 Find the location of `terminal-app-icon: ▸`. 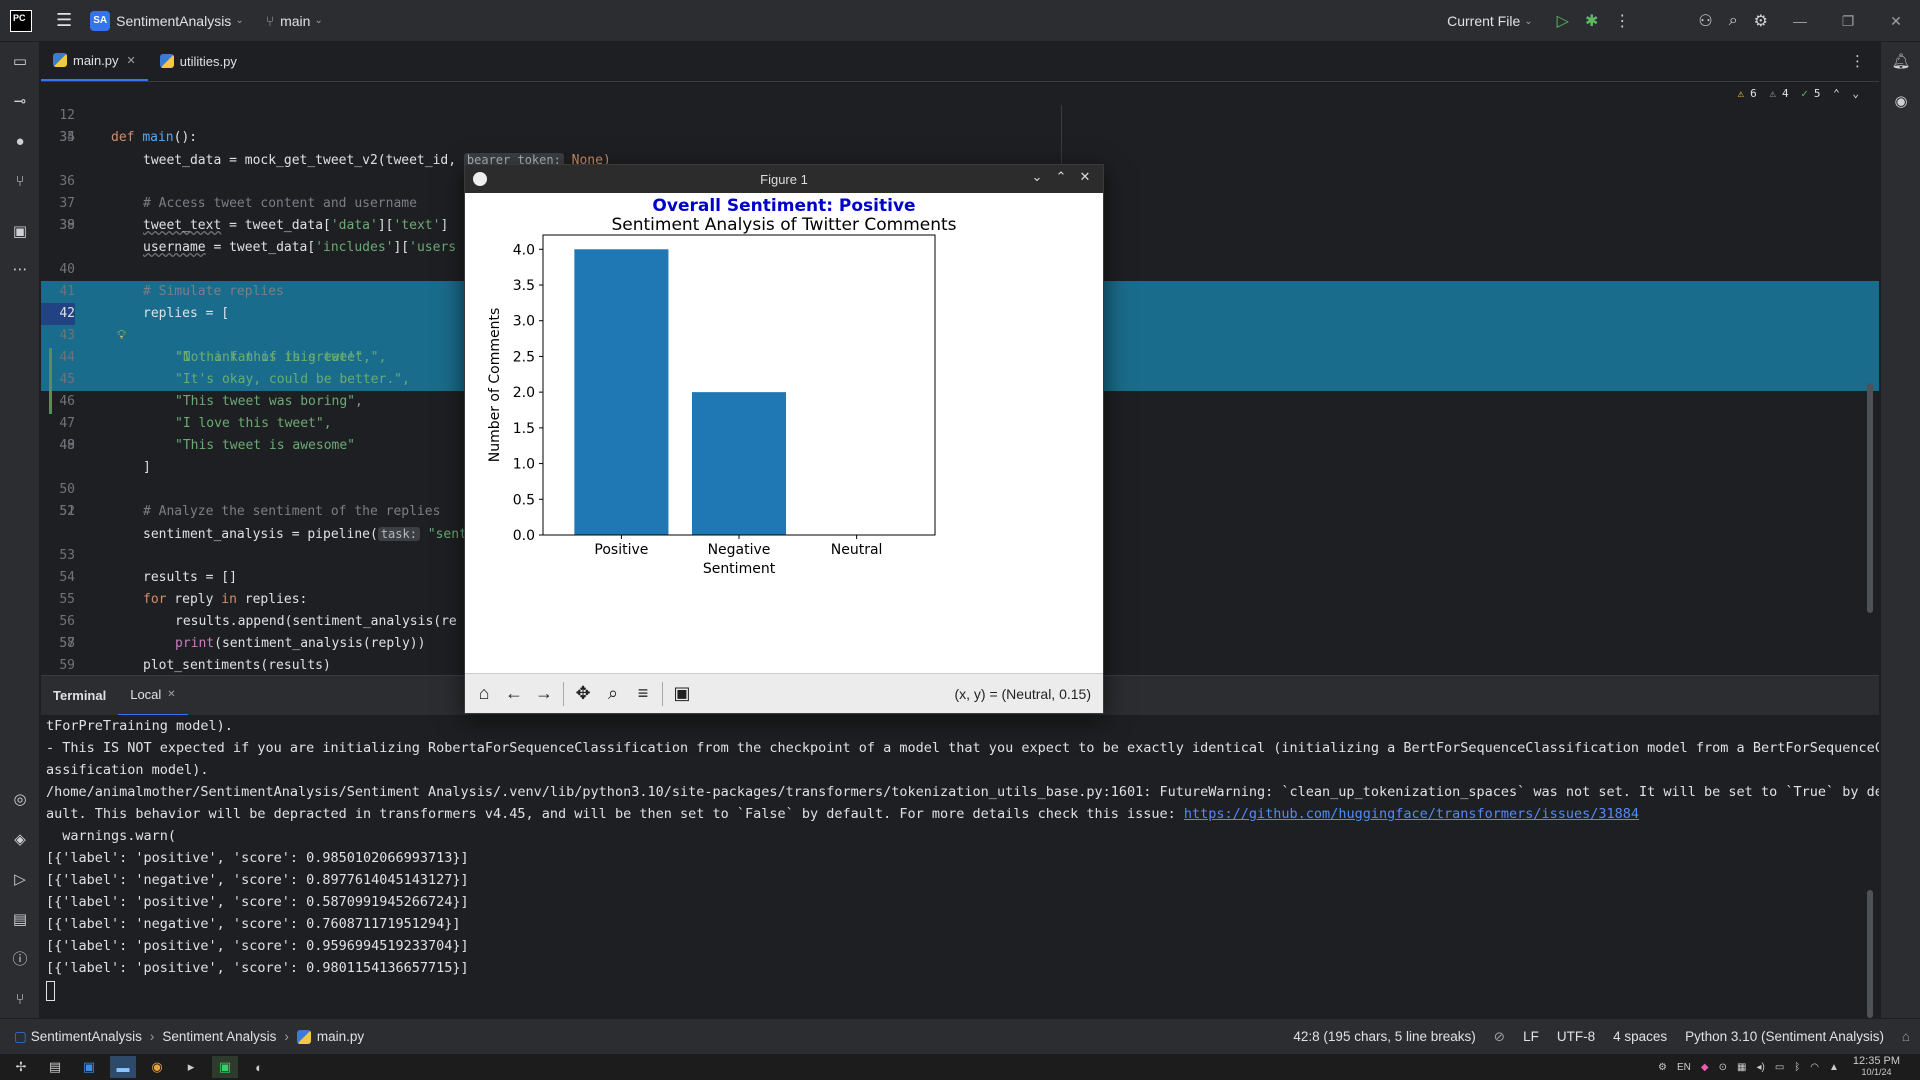

terminal-app-icon: ▸ is located at coordinates (191, 1067).